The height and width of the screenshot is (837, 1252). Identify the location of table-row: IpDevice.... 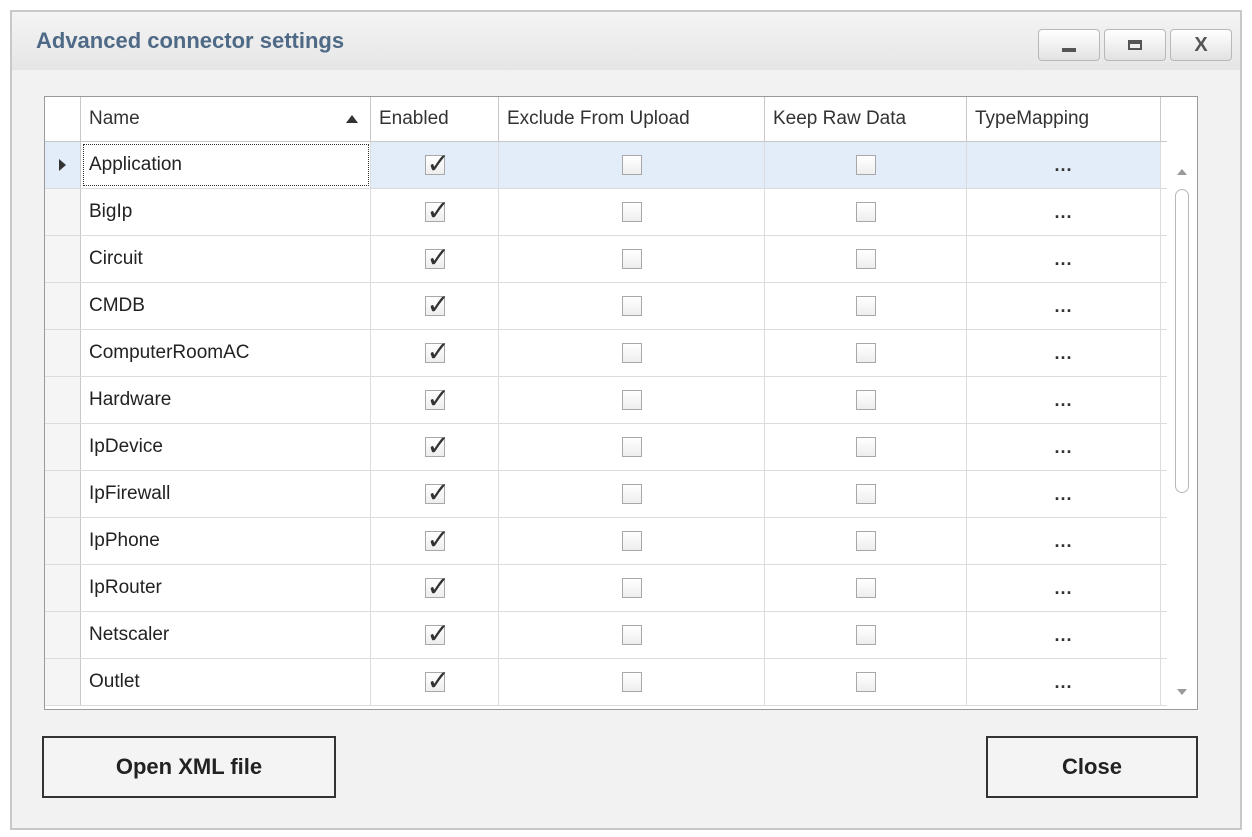
(606, 447).